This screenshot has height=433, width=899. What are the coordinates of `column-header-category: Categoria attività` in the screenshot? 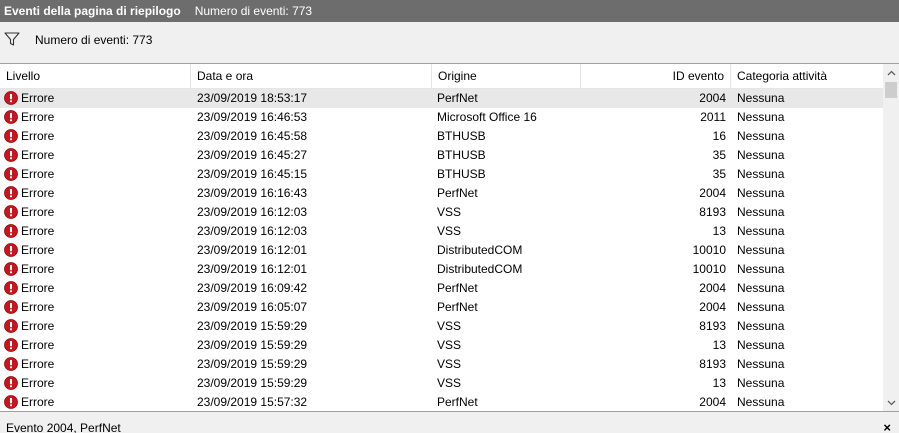 It's located at (807, 76).